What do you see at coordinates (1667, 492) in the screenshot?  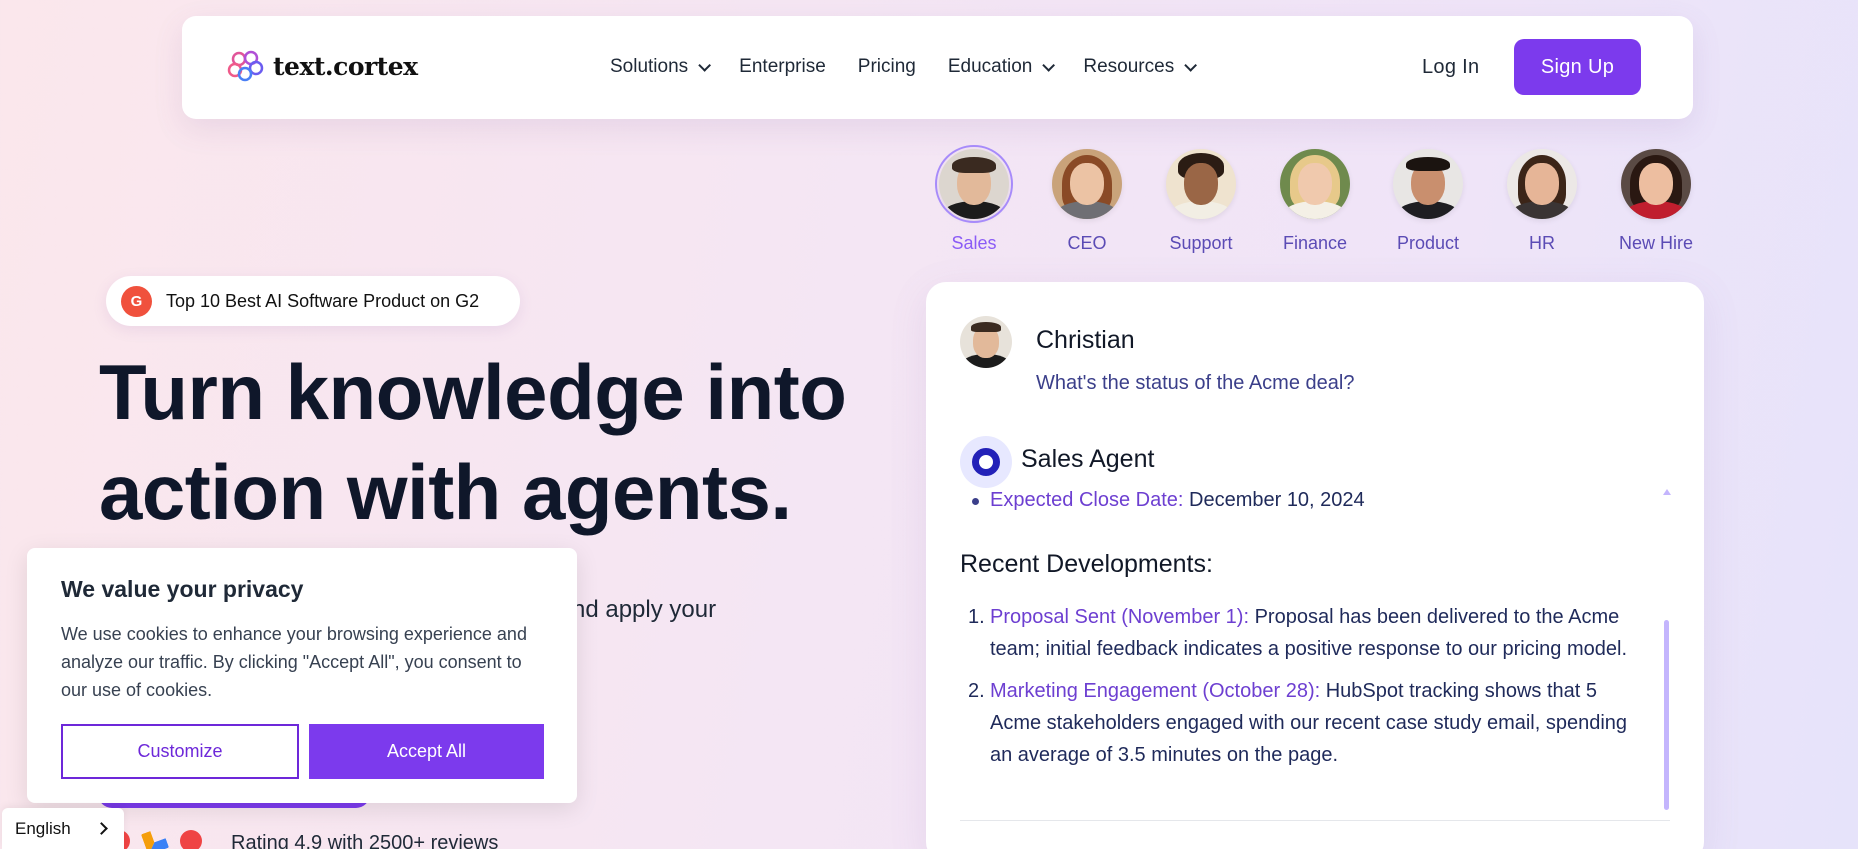 I see `scroll-up-icon` at bounding box center [1667, 492].